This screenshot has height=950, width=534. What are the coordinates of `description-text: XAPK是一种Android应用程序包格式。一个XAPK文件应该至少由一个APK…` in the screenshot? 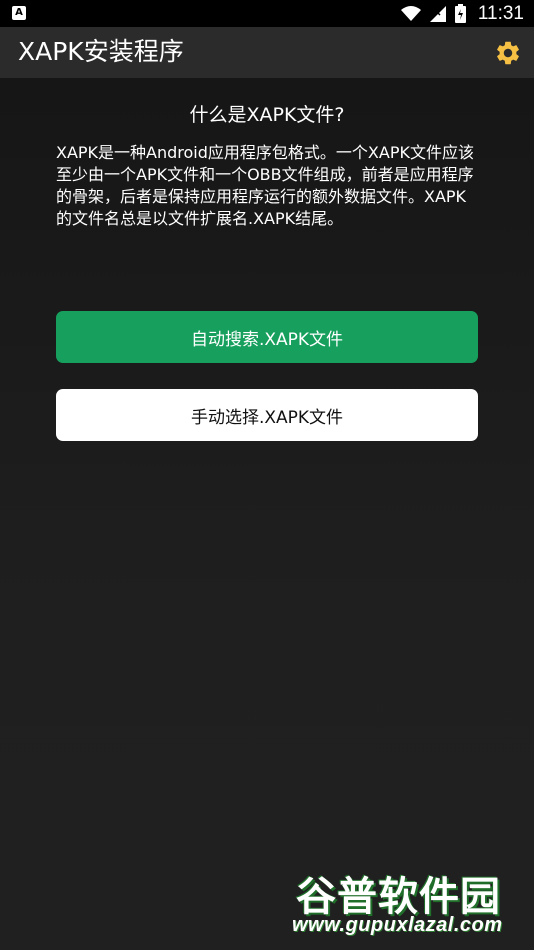 It's located at (265, 185).